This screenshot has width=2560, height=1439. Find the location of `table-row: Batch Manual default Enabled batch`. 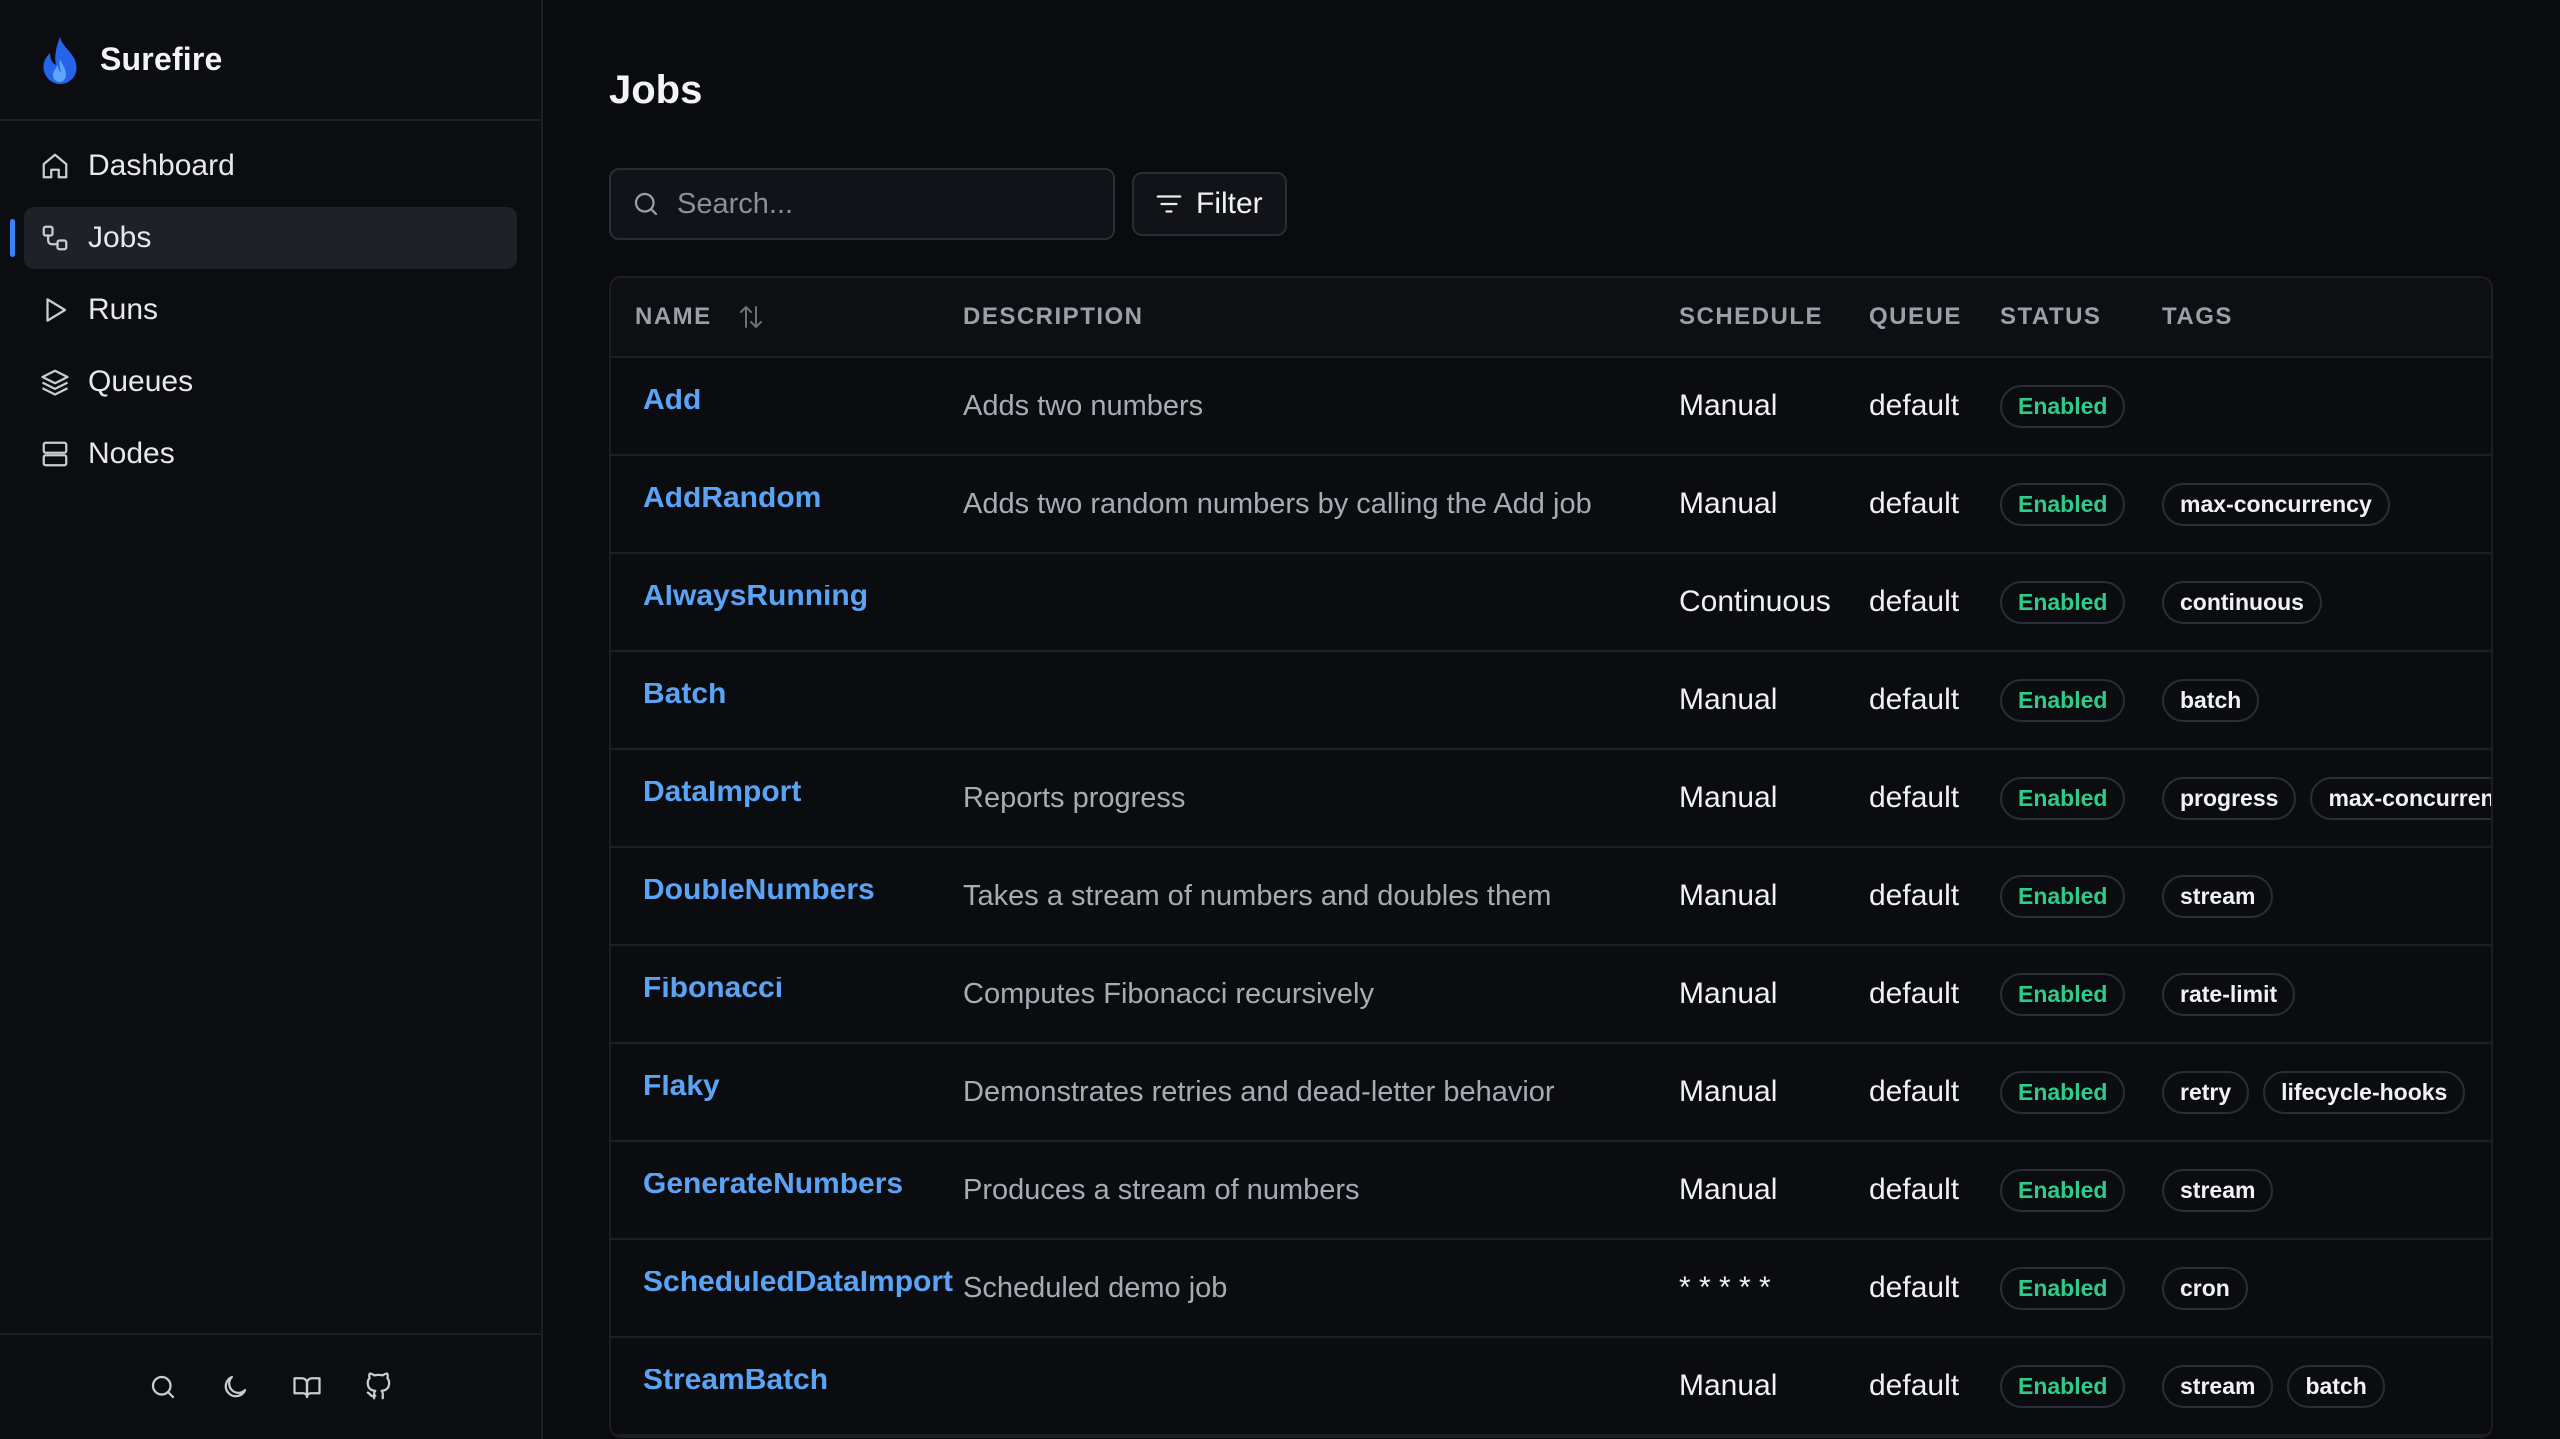

table-row: Batch Manual default Enabled batch is located at coordinates (1551, 701).